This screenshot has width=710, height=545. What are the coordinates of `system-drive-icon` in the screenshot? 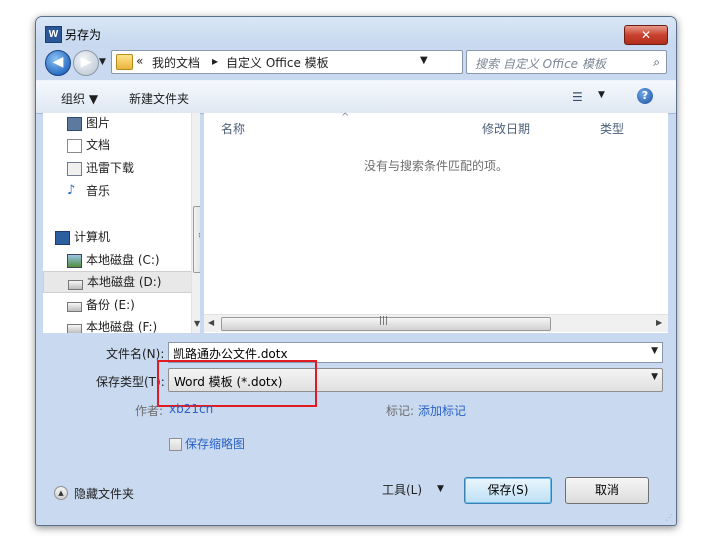 It's located at (74, 261).